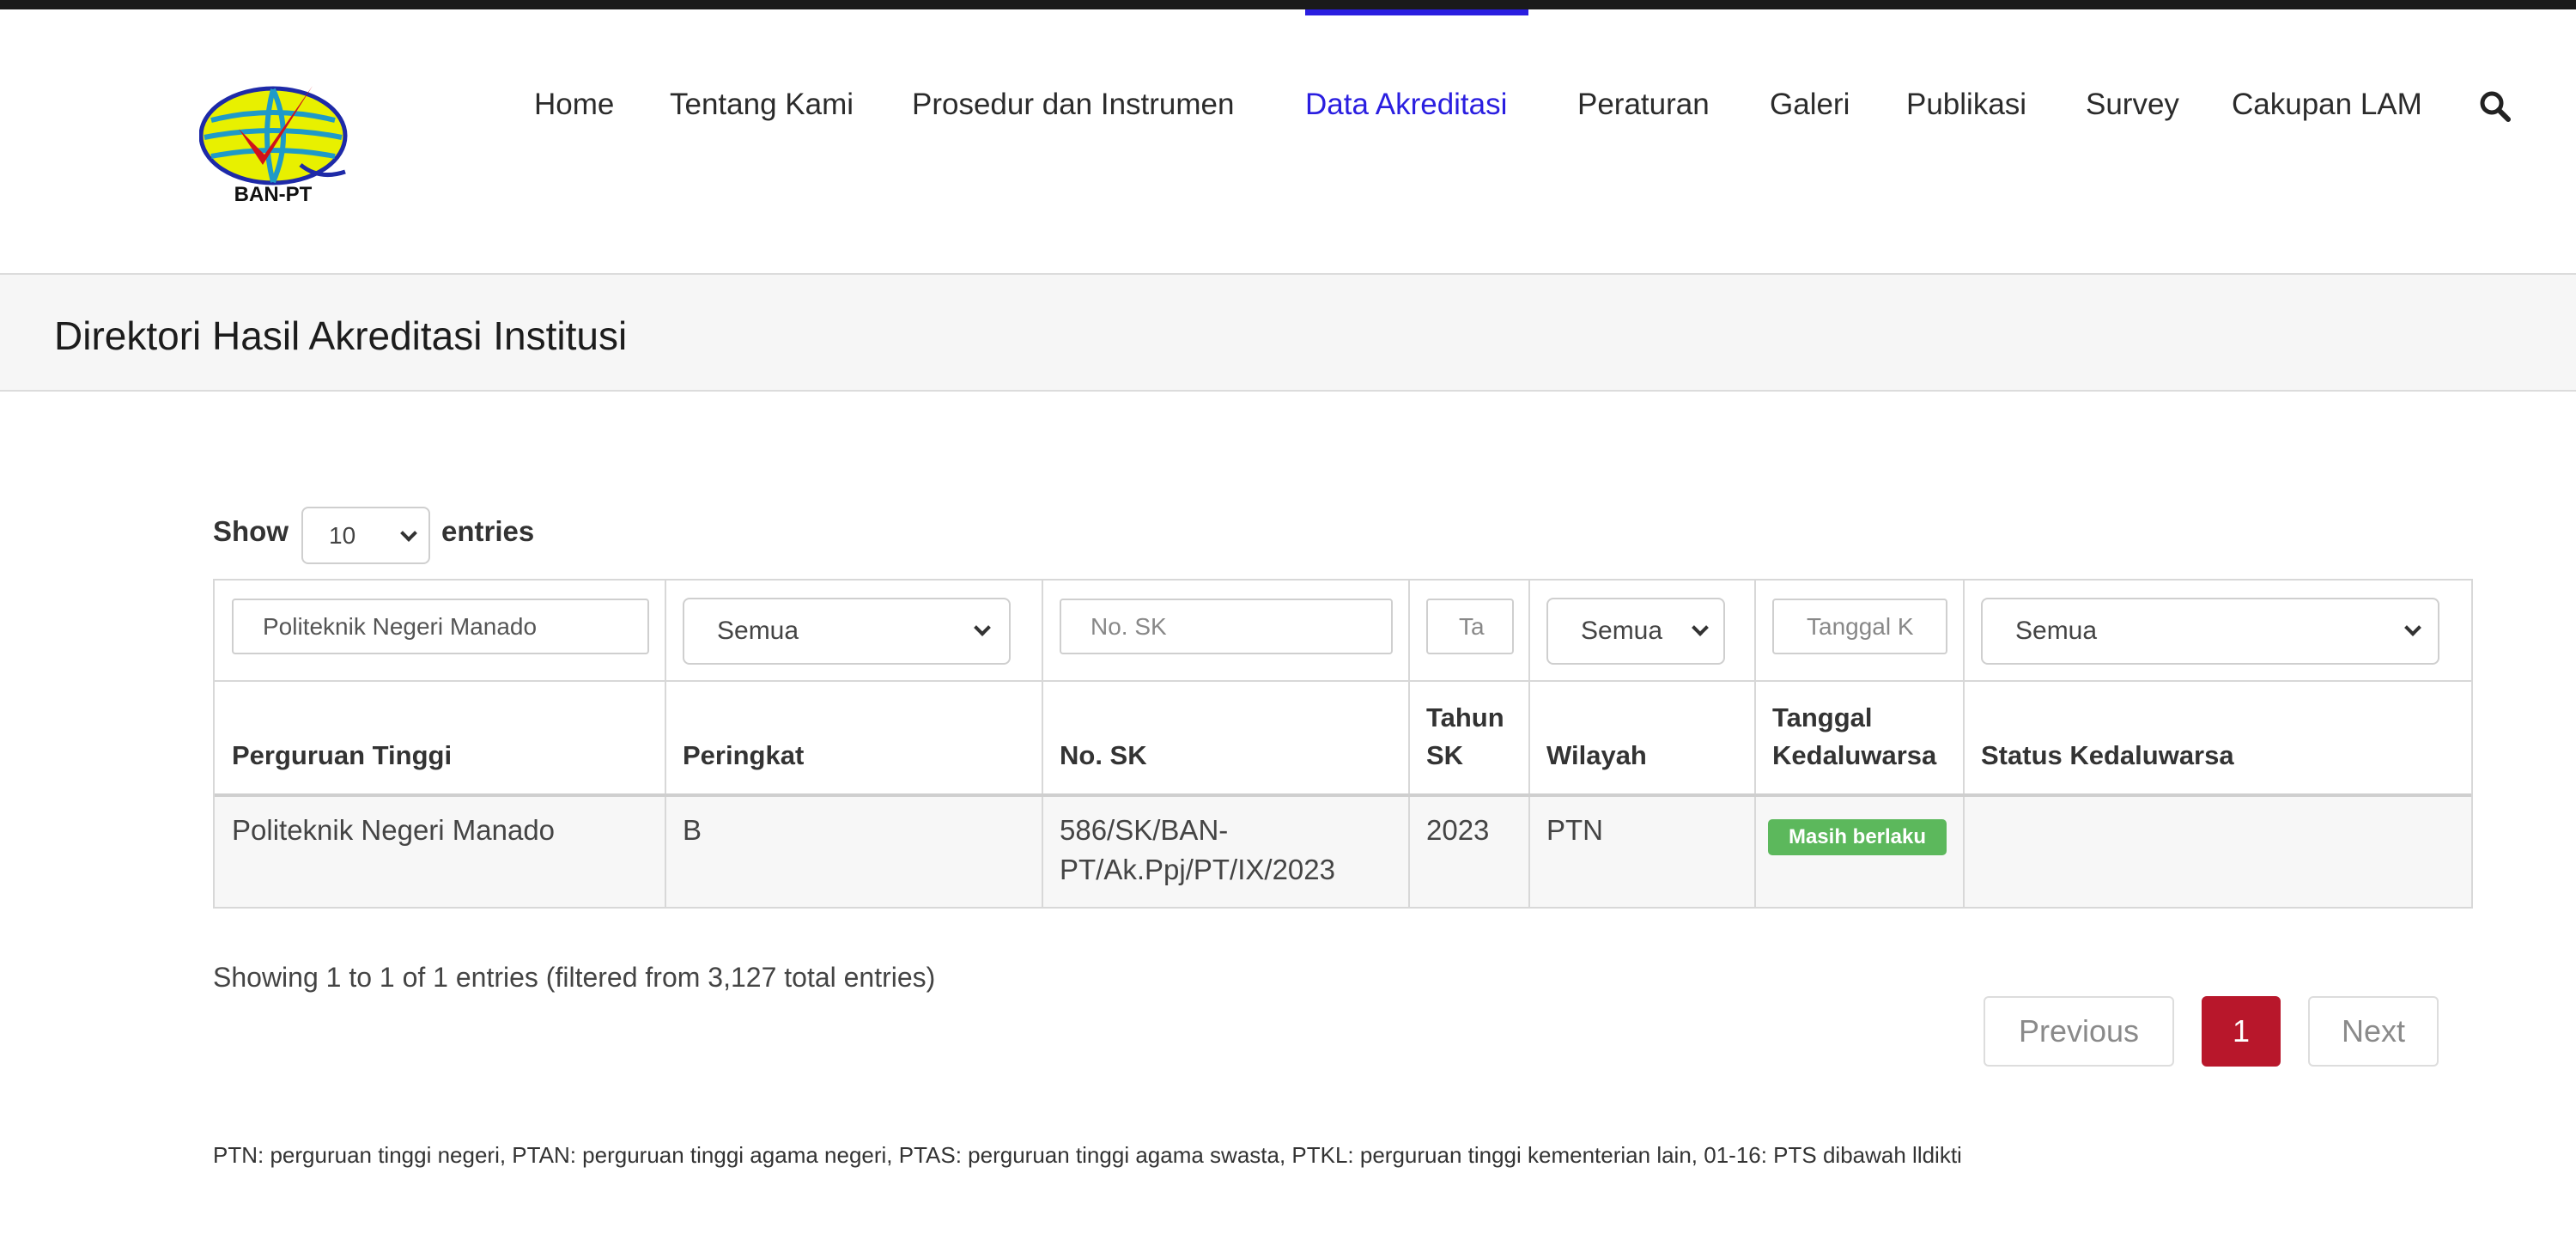 The height and width of the screenshot is (1234, 2576). I want to click on page-title: Direktori Hasil Akreditasi Institusi, so click(341, 335).